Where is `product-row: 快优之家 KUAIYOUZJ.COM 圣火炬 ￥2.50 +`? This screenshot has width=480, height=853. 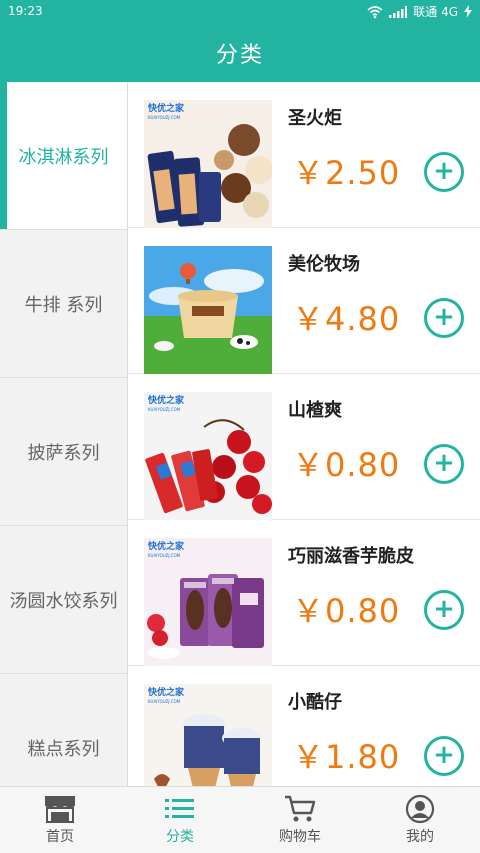
product-row: 快优之家 KUAIYOUZJ.COM 圣火炬 ￥2.50 + is located at coordinates (304, 155).